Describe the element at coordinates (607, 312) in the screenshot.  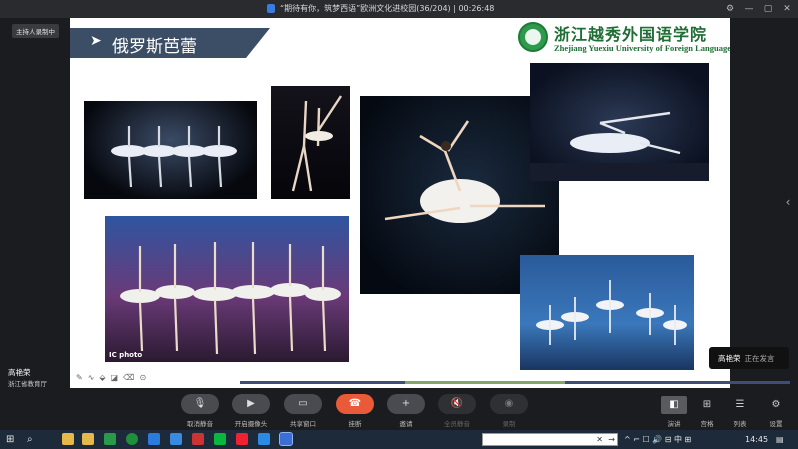
I see `ballet-photo-blue-stage` at that location.